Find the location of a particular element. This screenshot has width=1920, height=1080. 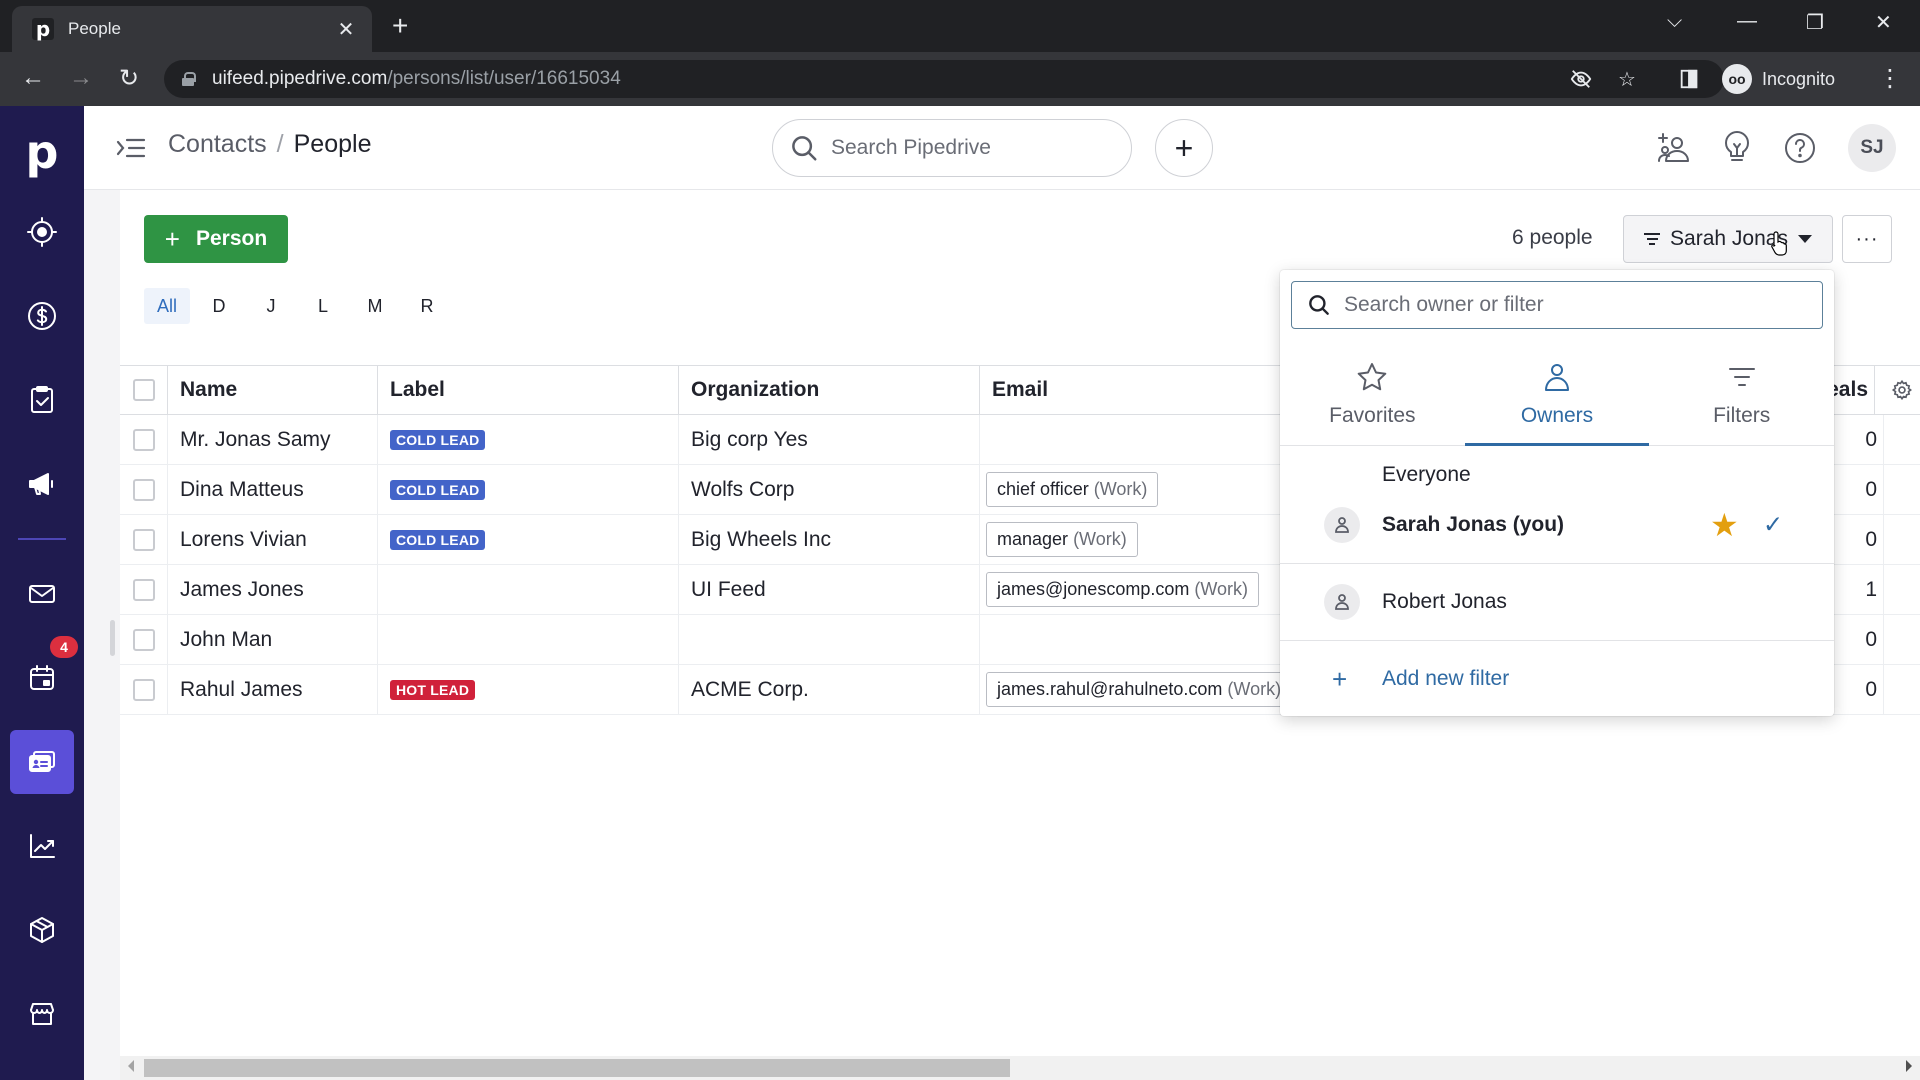

global-search-input is located at coordinates (971, 148).